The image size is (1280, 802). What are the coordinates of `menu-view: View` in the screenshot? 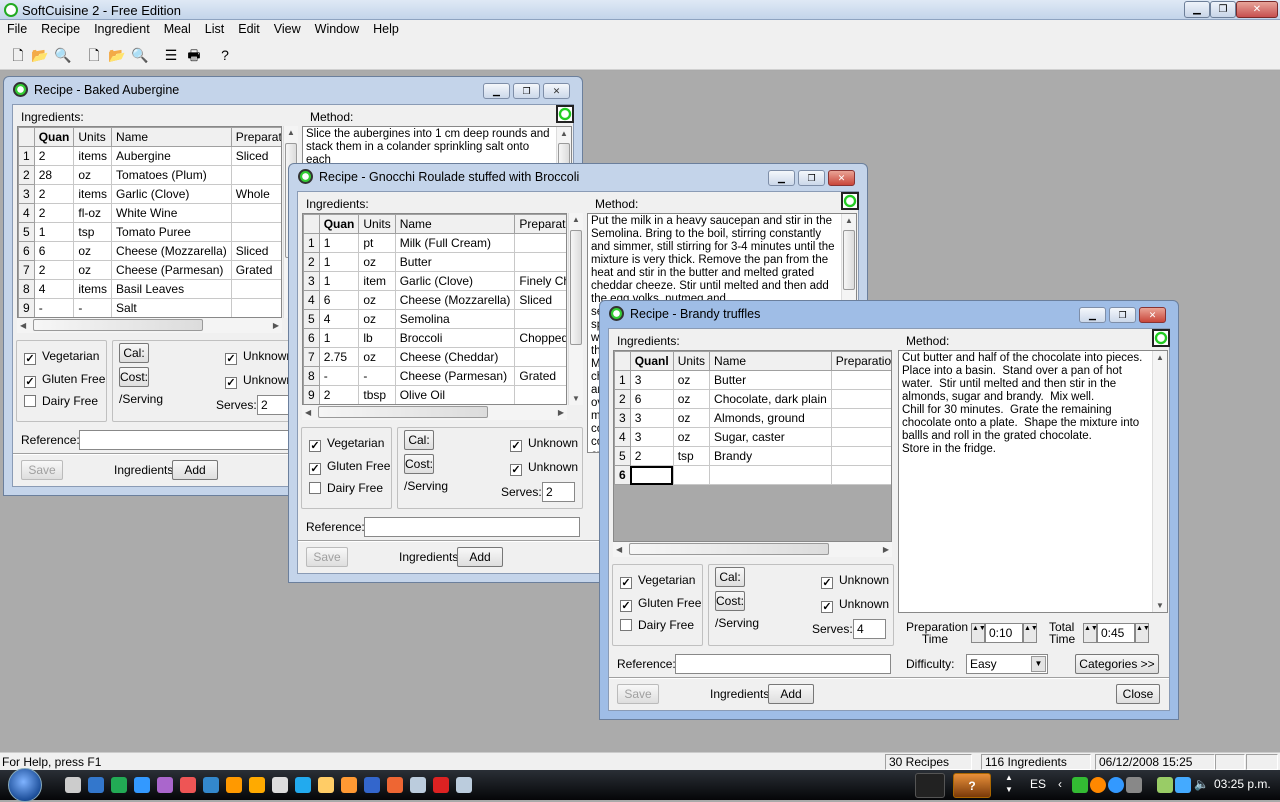 It's located at (287, 29).